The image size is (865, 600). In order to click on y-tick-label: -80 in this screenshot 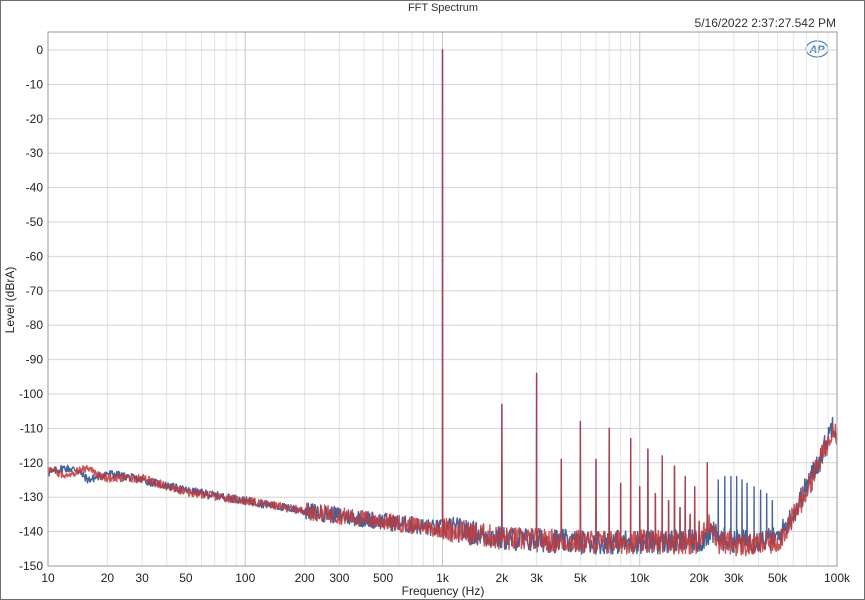, I will do `click(35, 325)`.